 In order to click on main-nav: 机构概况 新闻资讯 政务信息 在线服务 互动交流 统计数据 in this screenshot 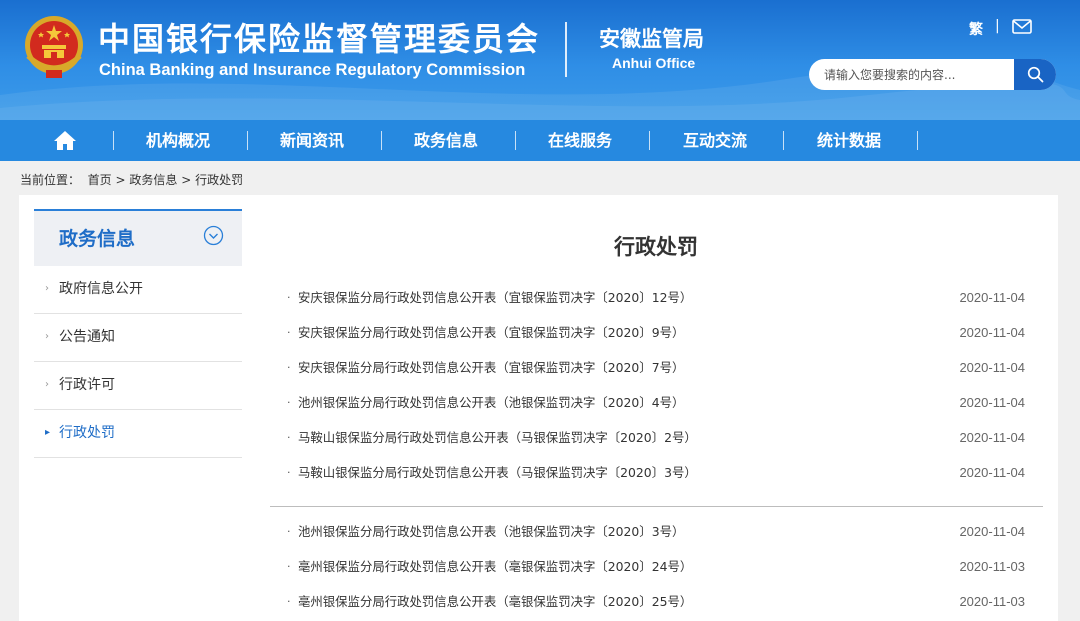, I will do `click(540, 140)`.